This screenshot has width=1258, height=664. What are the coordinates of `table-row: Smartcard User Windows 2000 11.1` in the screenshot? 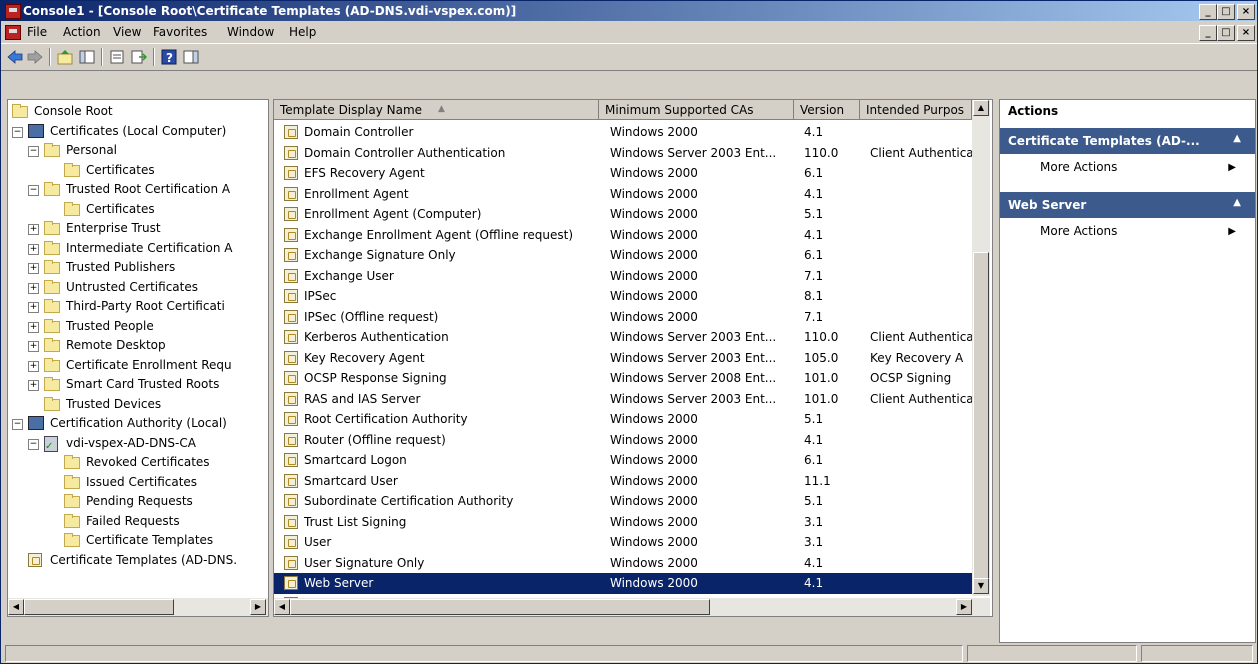 It's located at (623, 481).